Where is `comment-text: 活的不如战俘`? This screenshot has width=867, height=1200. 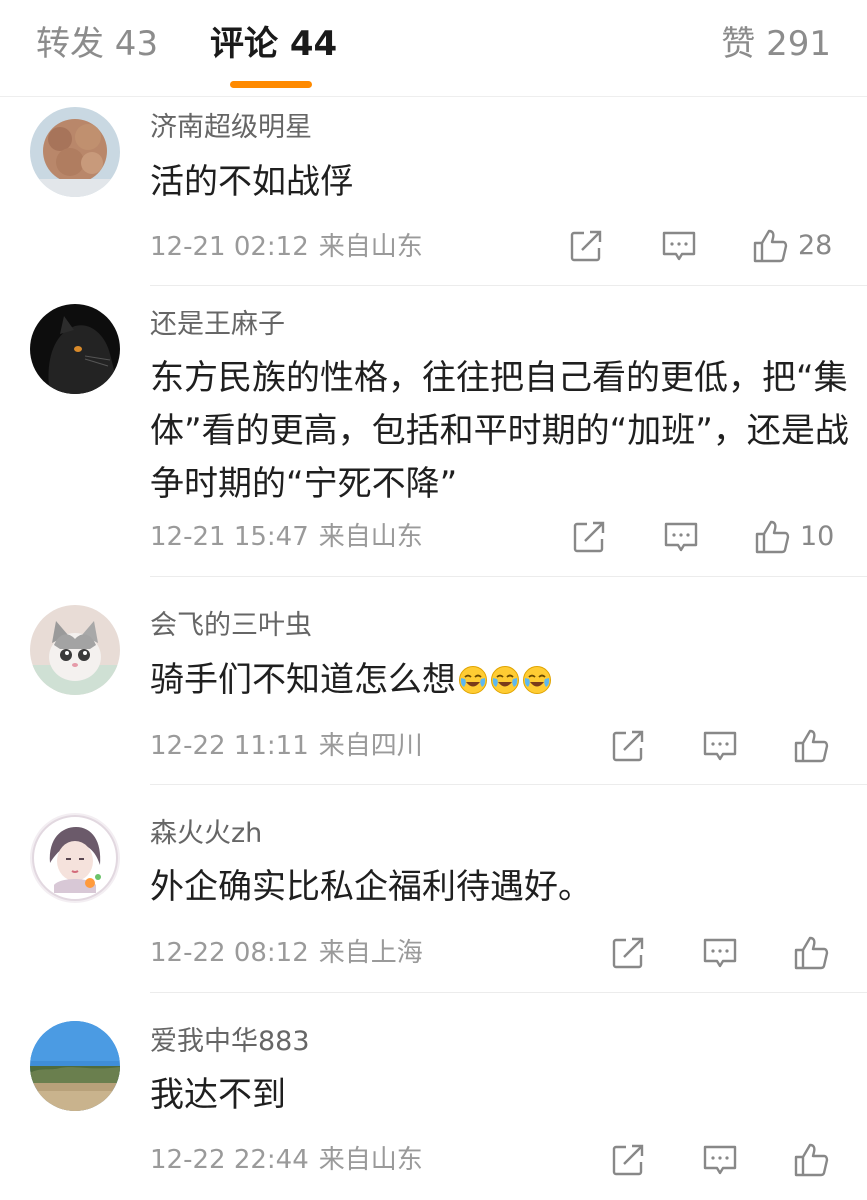
comment-text: 活的不如战俘 is located at coordinates (252, 182).